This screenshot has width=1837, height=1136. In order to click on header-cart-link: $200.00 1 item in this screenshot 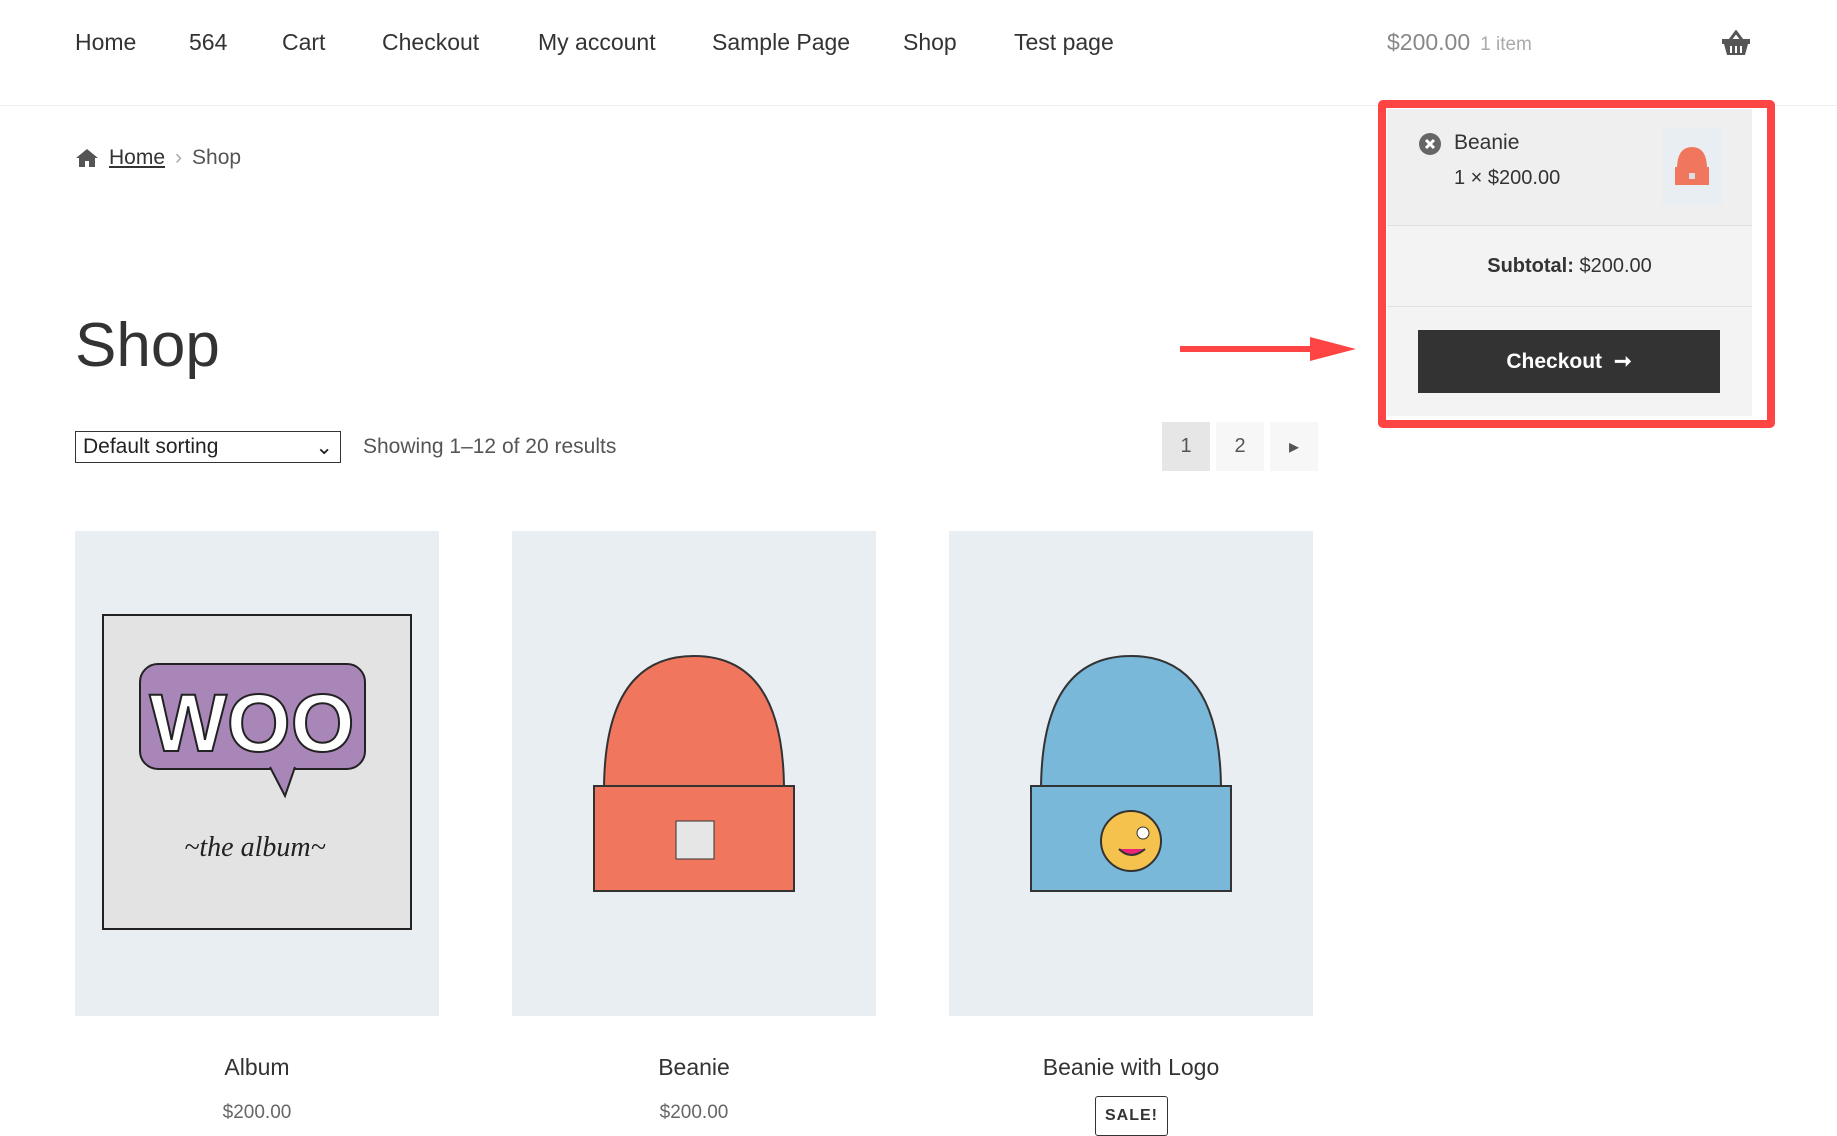, I will do `click(1459, 42)`.